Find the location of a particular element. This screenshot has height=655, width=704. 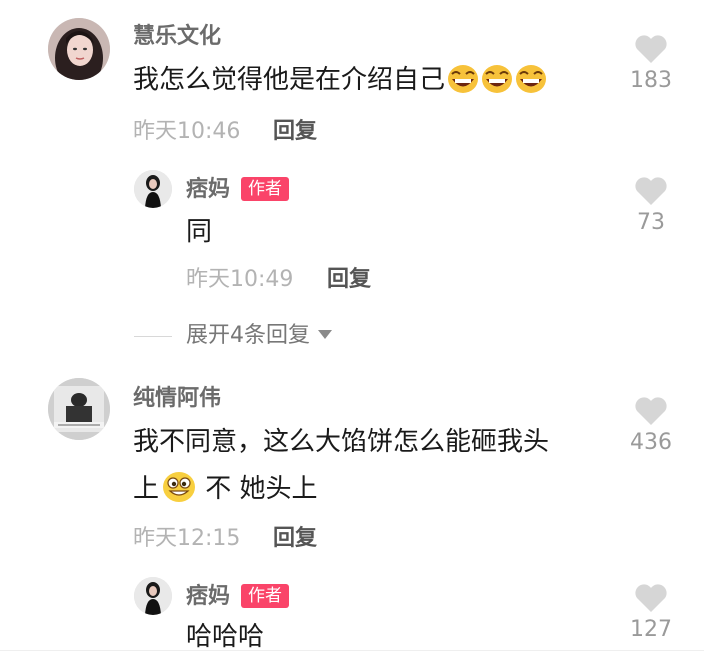

comment-text: 我怎么觉得他是在介绍自己 is located at coordinates (340, 83).